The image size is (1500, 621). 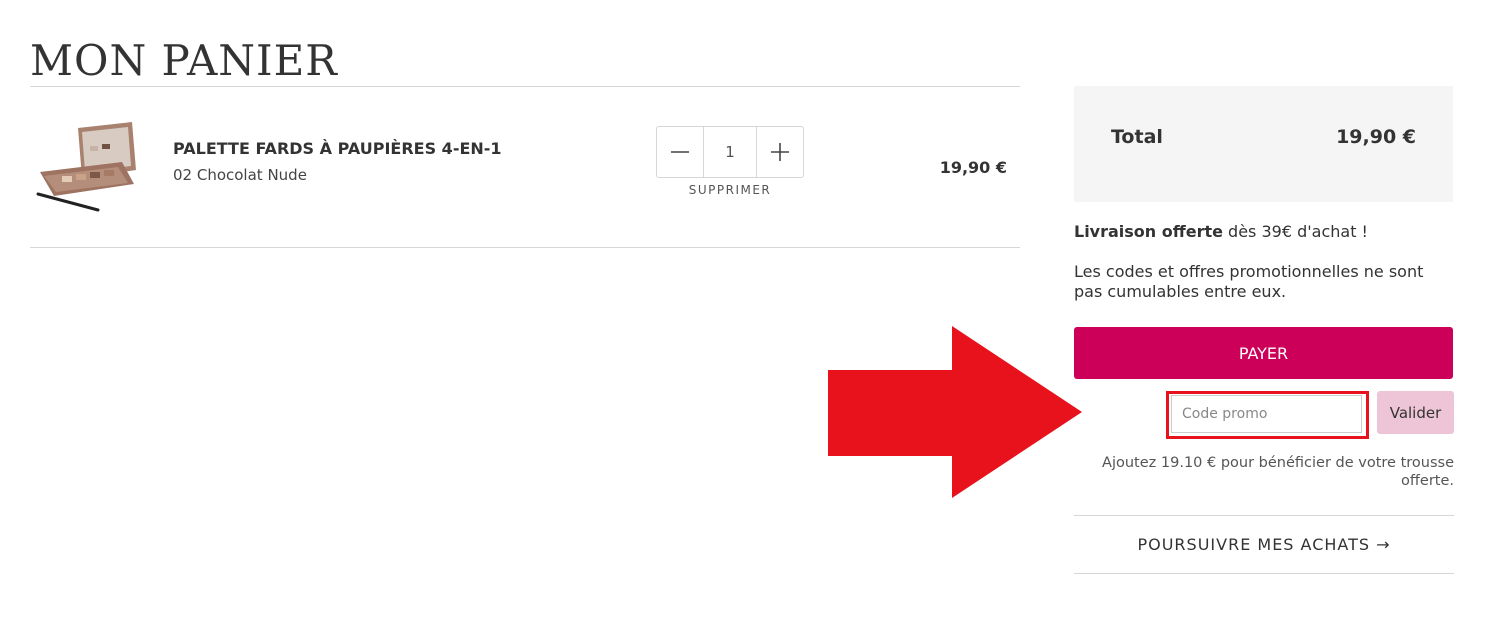 I want to click on total-label: Total, so click(x=1137, y=137).